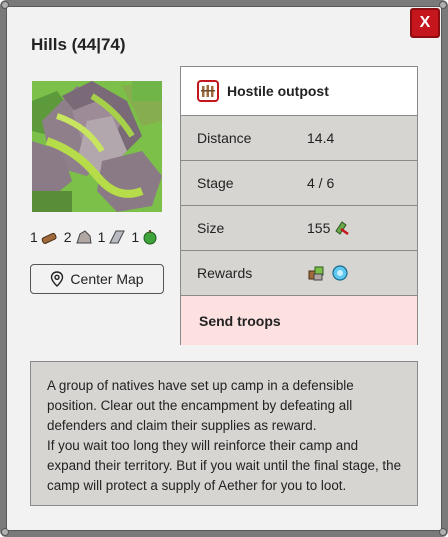  What do you see at coordinates (57, 279) in the screenshot?
I see `map-pin-icon` at bounding box center [57, 279].